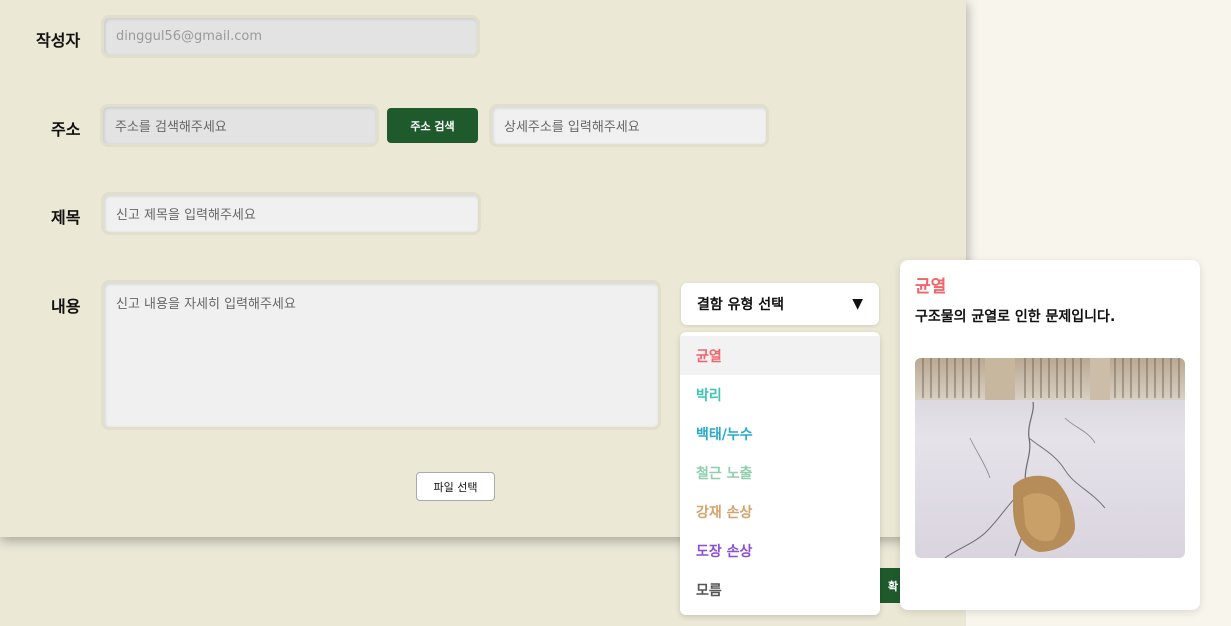 The width and height of the screenshot is (1231, 626). Describe the element at coordinates (780, 433) in the screenshot. I see `dropdown-option: 백태/누수` at that location.